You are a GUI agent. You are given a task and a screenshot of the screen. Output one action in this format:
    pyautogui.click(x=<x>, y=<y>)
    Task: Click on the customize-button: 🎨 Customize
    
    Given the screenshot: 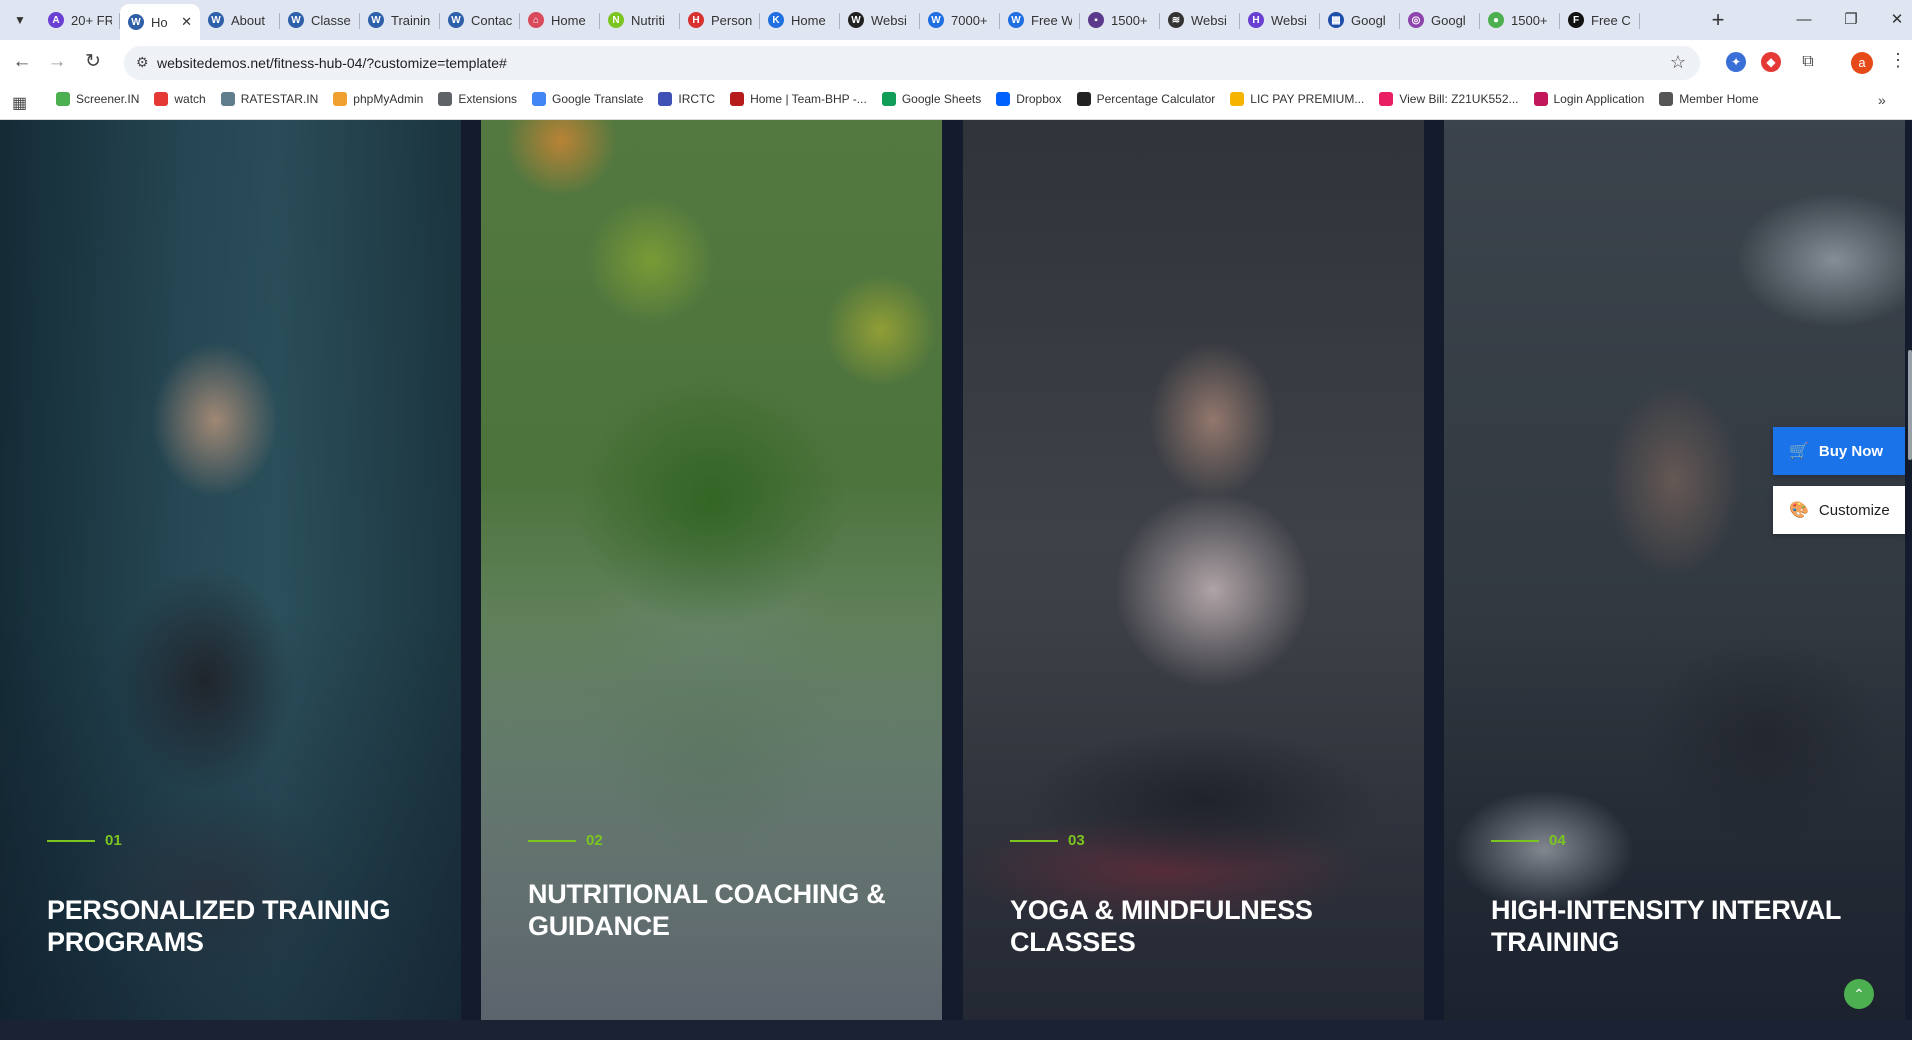 What is the action you would take?
    pyautogui.click(x=1839, y=510)
    